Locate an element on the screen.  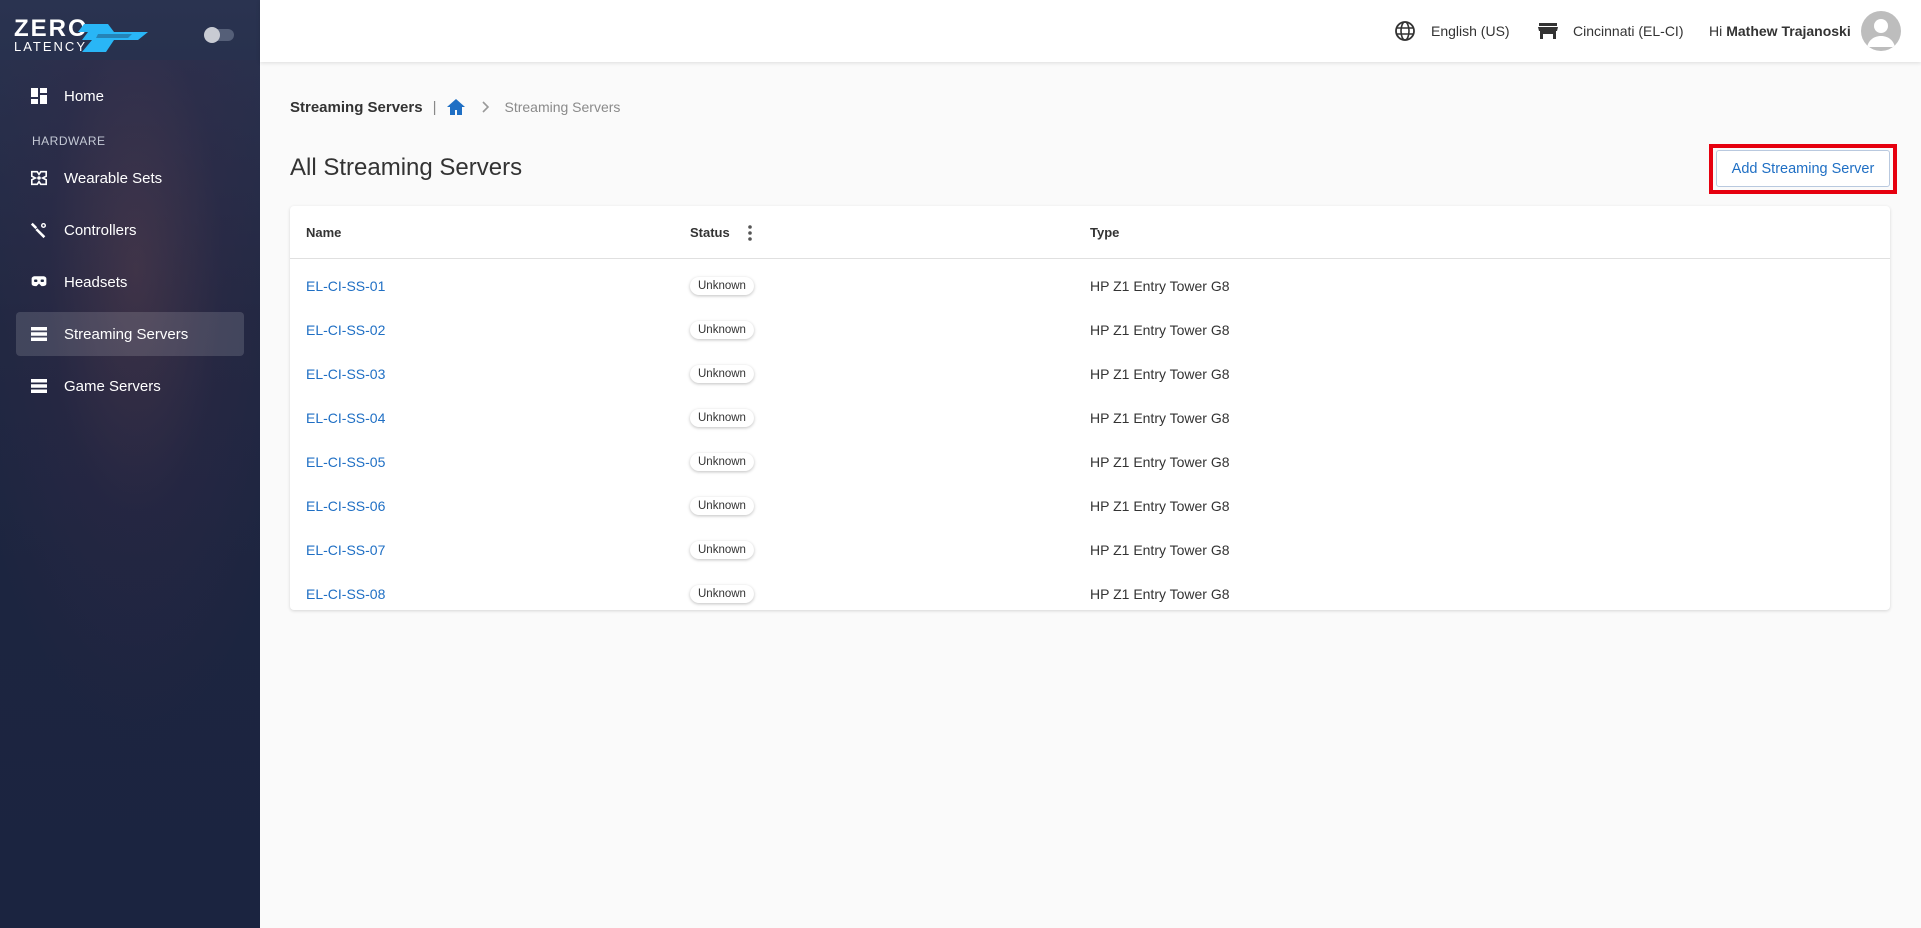
server-name-link: EL-CI-SS-06 is located at coordinates (345, 506).